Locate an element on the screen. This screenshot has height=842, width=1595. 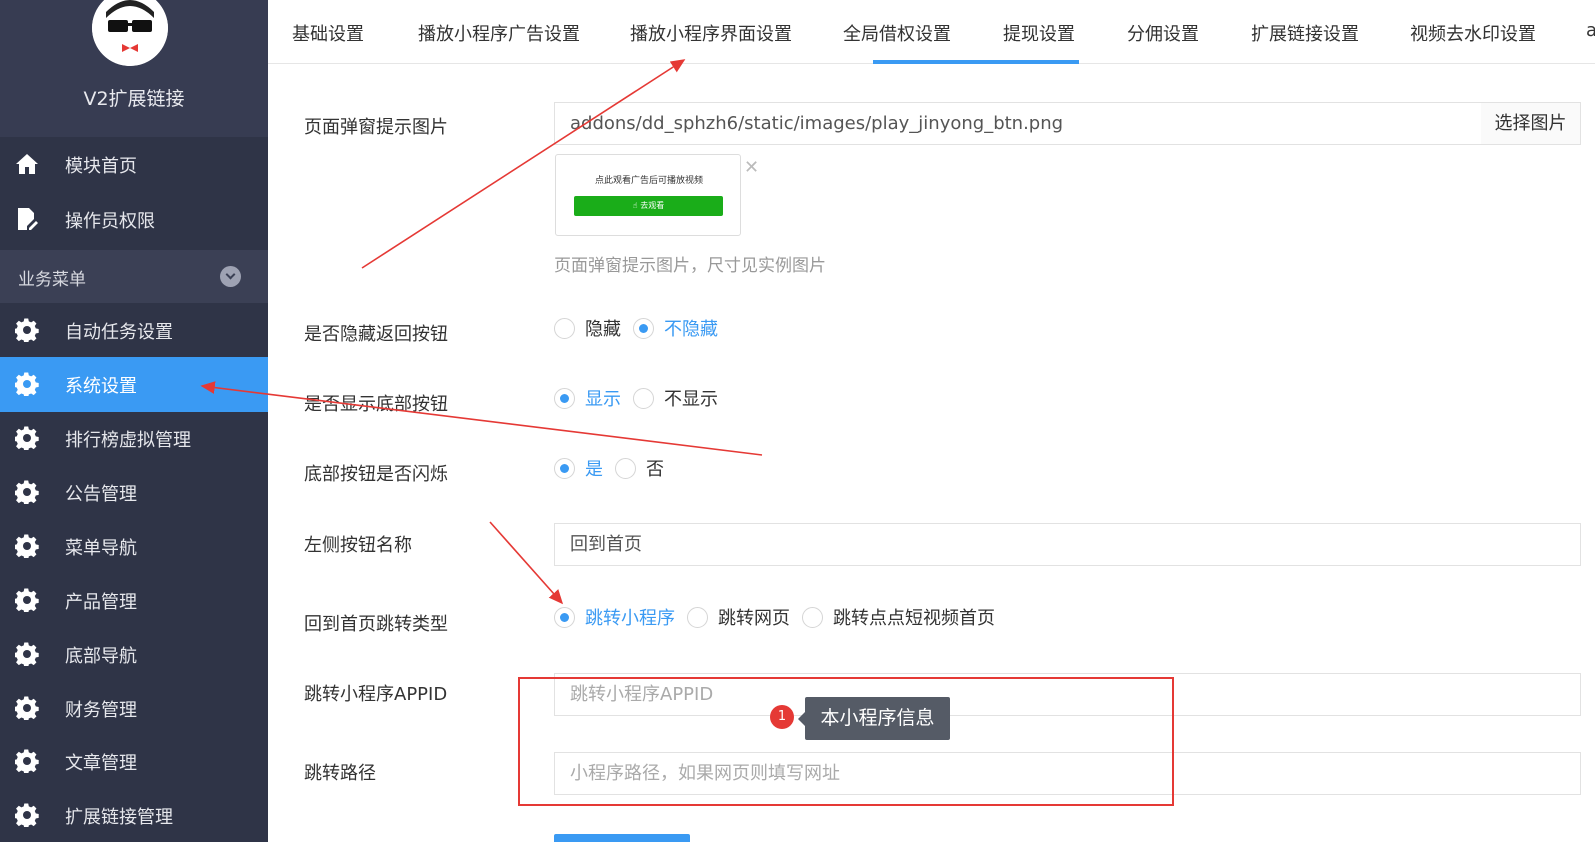
left-button-name-input: 回到首页 is located at coordinates (1067, 544).